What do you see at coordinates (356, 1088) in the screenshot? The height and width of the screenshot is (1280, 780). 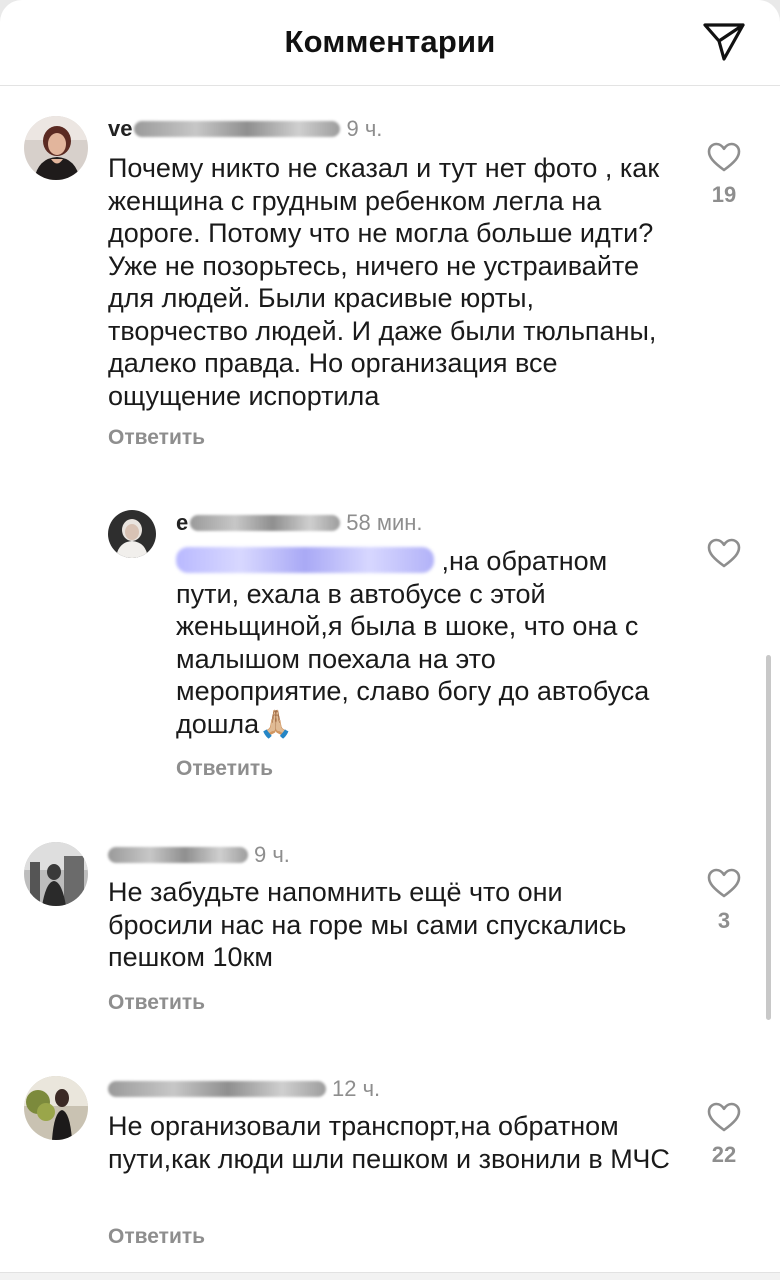 I see `comment-time: 12 ч.` at bounding box center [356, 1088].